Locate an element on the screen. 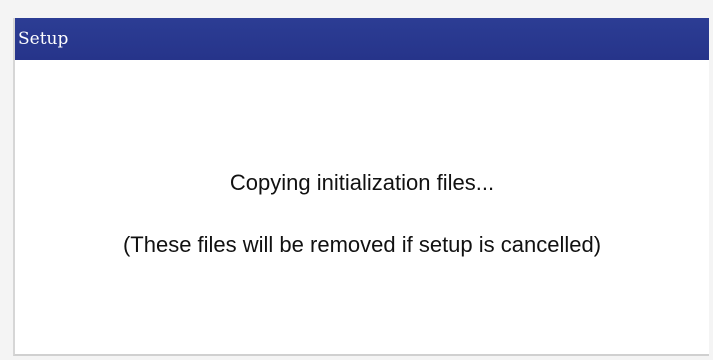 This screenshot has height=360, width=713. window-title: Setup is located at coordinates (43, 39).